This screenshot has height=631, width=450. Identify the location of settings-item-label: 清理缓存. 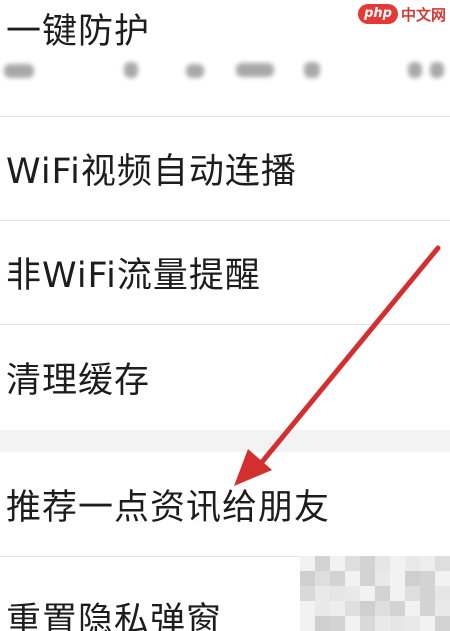
(78, 381).